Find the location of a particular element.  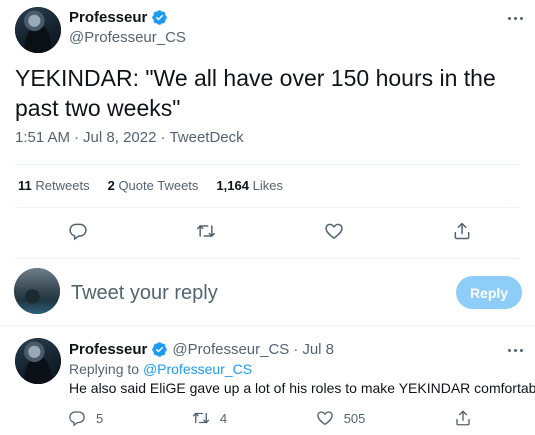

reply-author-info: Professeur @Professeur_CS · Jul 8 is located at coordinates (201, 349).